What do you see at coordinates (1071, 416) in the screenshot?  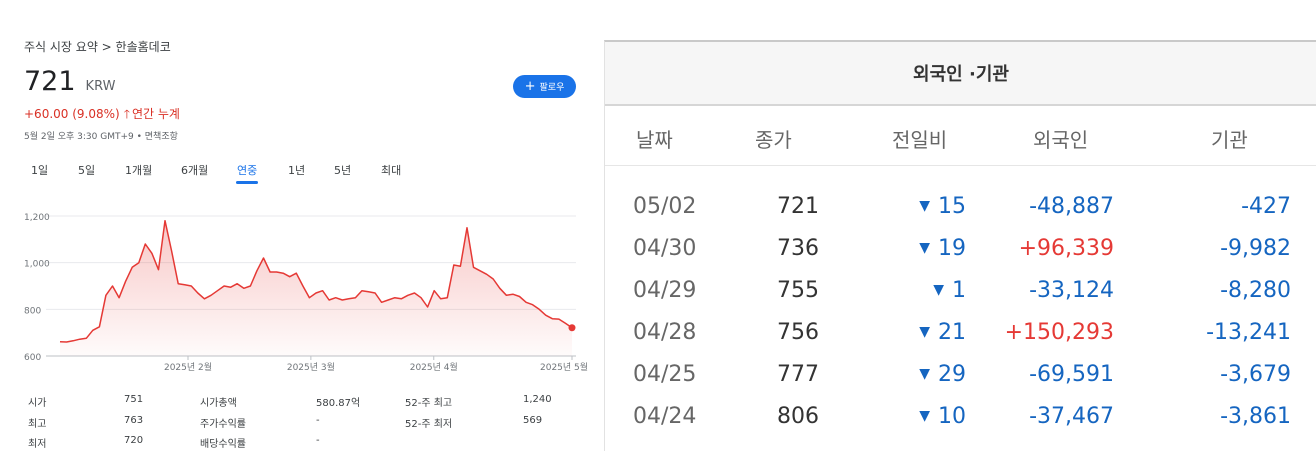 I see `cell-foreign: -37,467` at bounding box center [1071, 416].